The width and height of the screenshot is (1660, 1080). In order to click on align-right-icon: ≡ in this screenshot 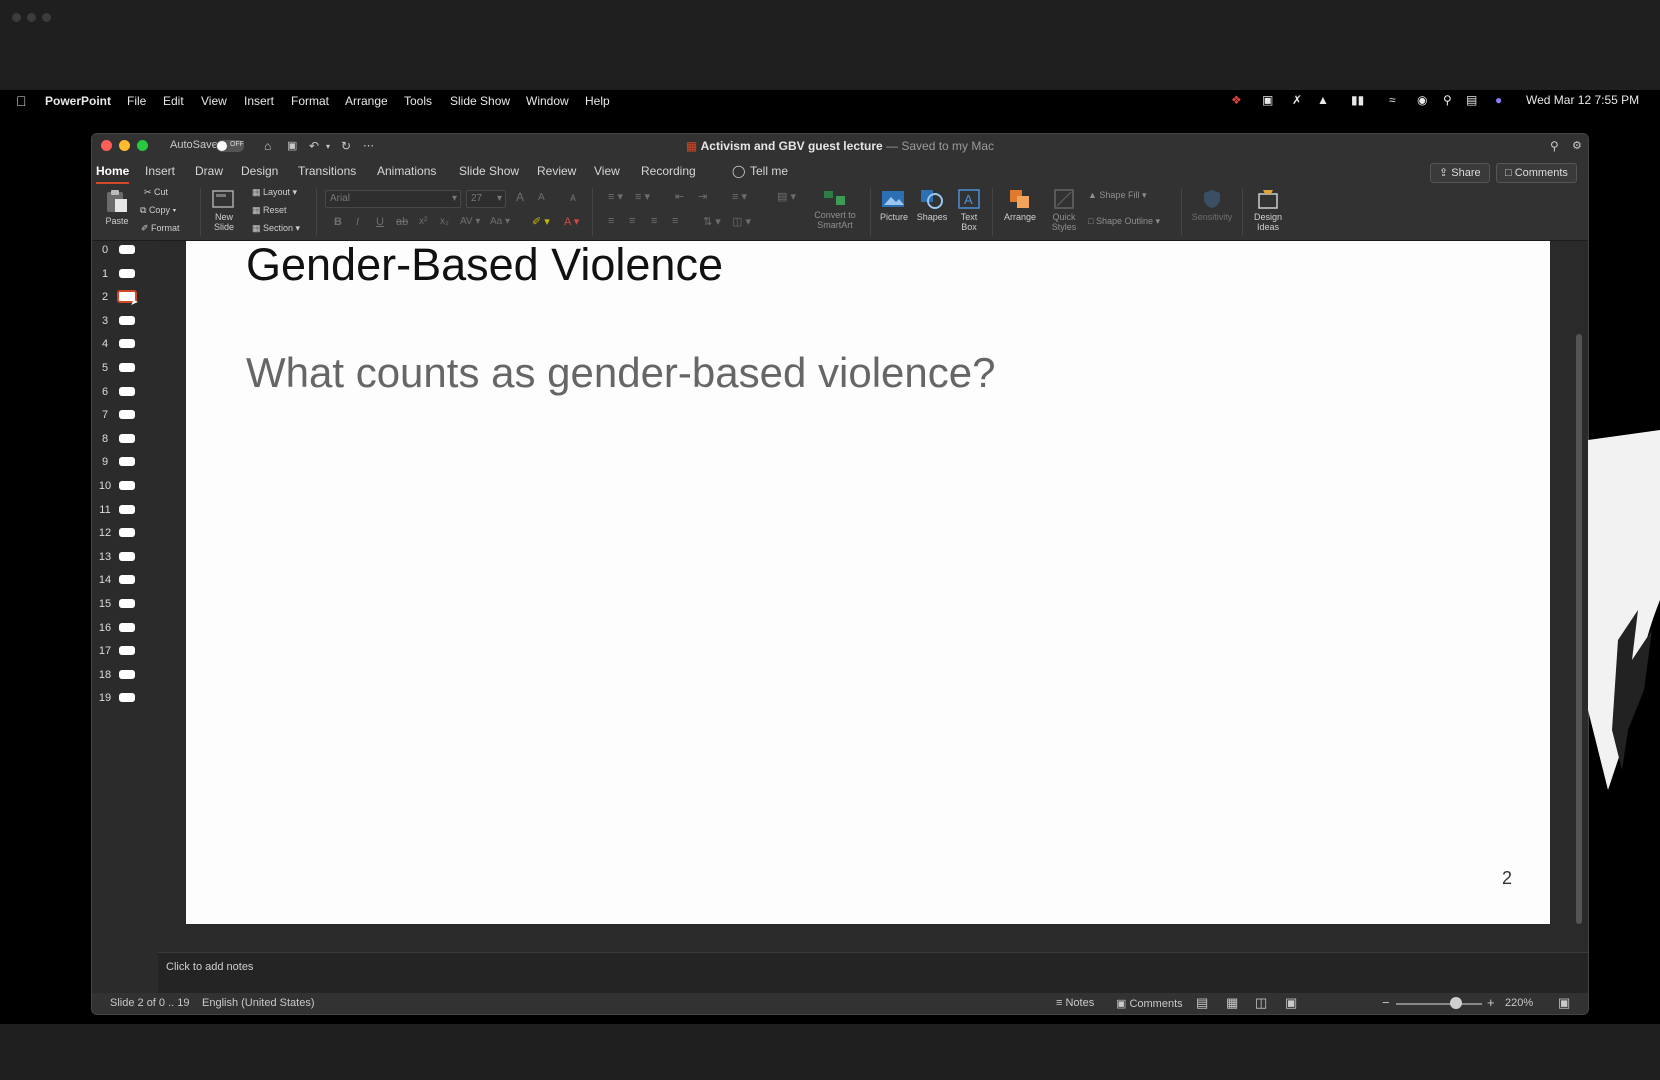, I will do `click(654, 221)`.